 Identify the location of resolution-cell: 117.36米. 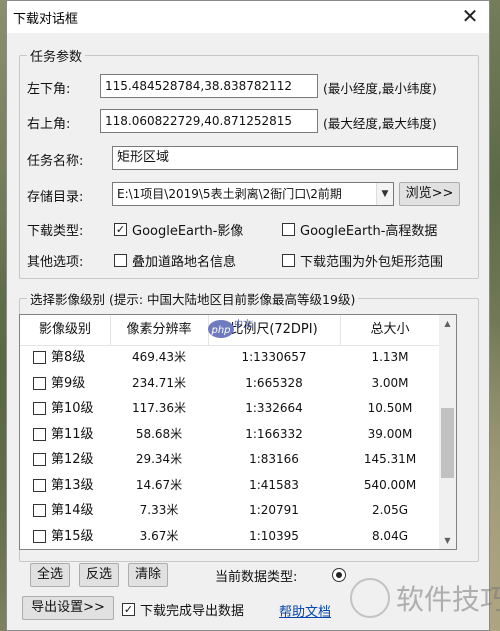
(159, 408).